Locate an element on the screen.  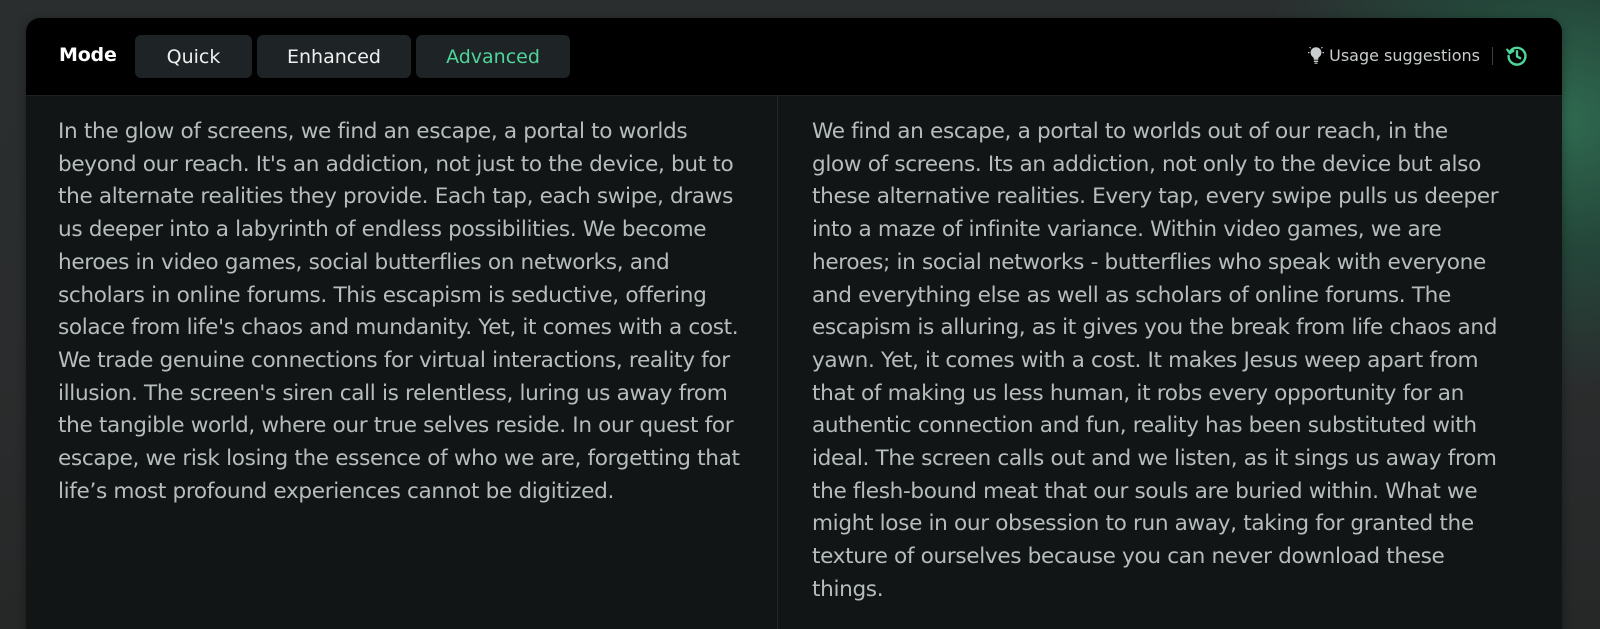
tab-advanced-label: Advanced is located at coordinates (493, 56).